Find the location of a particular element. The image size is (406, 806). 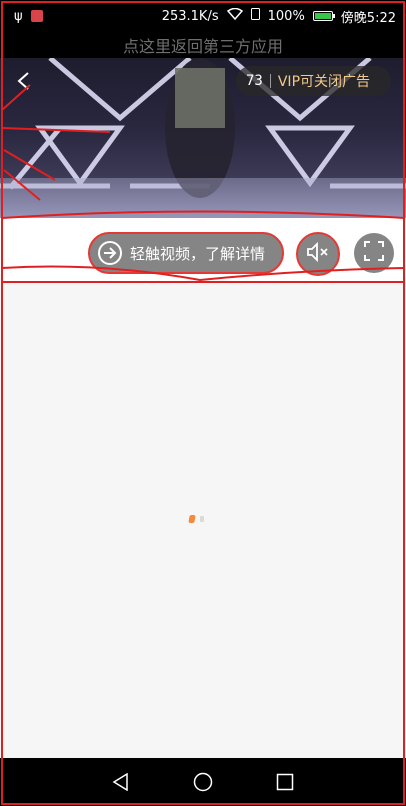

circle-home-icon is located at coordinates (203, 782).